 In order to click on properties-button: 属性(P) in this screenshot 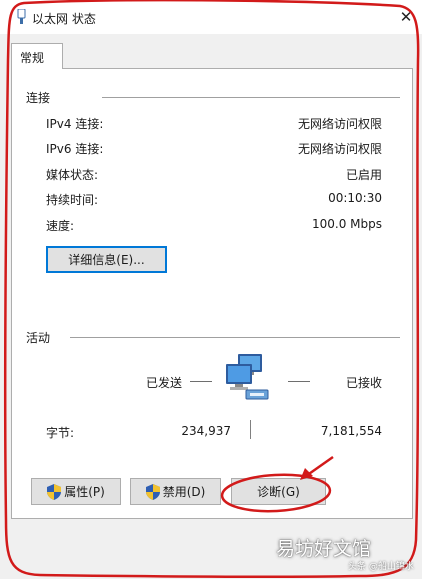, I will do `click(76, 491)`.